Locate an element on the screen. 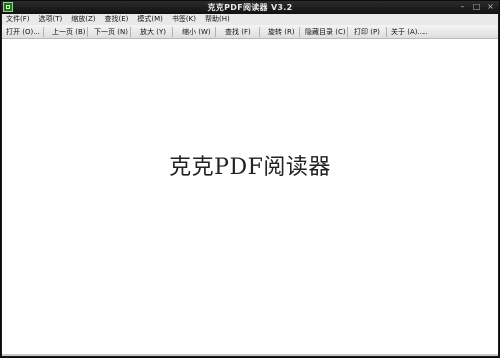 Image resolution: width=500 pixels, height=358 pixels. window-title: 克克PDF阅读器 V3.2 is located at coordinates (250, 7).